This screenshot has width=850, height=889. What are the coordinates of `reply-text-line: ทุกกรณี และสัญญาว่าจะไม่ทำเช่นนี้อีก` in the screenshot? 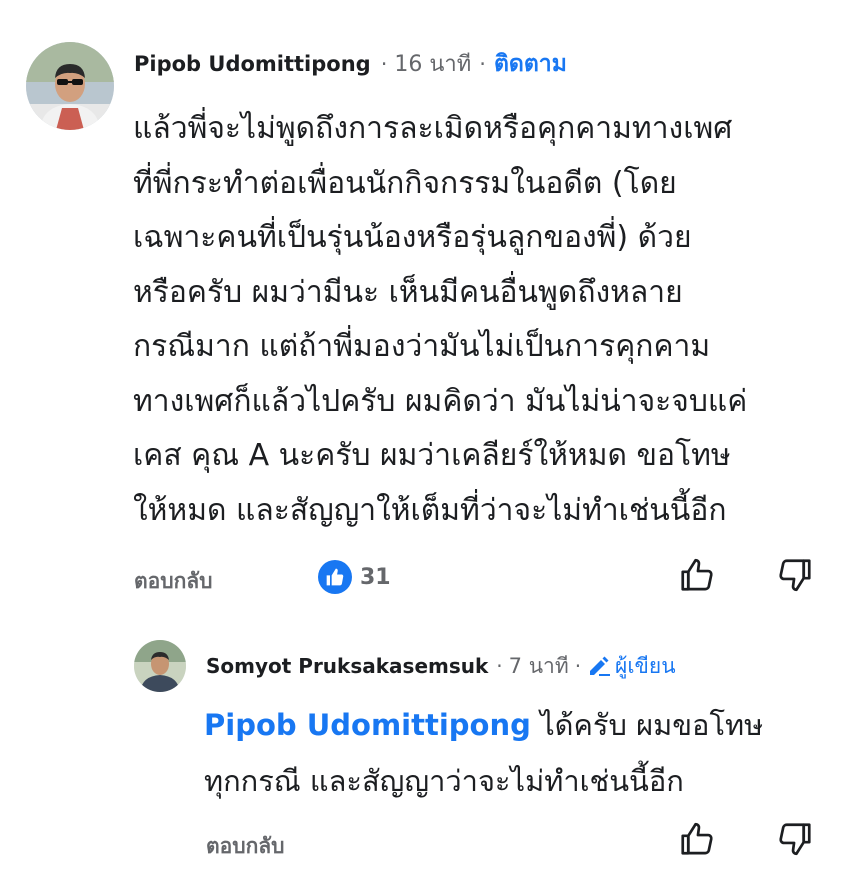 It's located at (444, 781).